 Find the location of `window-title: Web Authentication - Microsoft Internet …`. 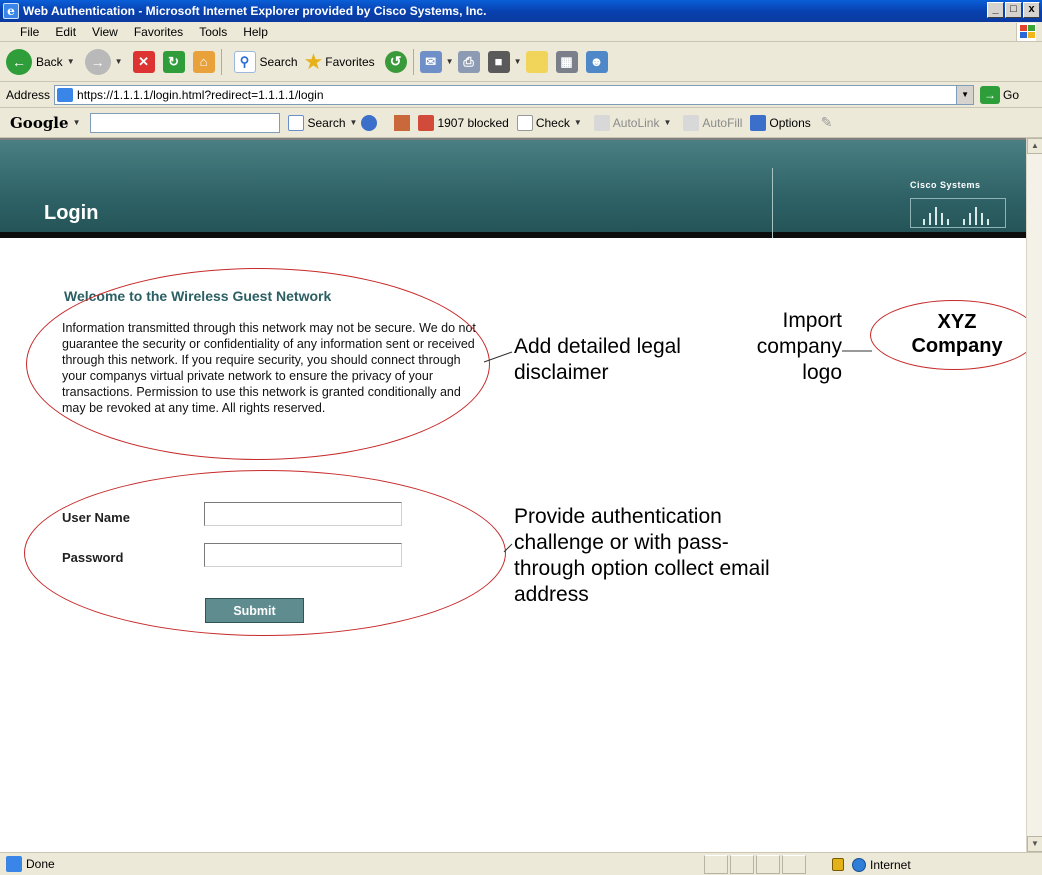

window-title: Web Authentication - Microsoft Internet … is located at coordinates (255, 11).